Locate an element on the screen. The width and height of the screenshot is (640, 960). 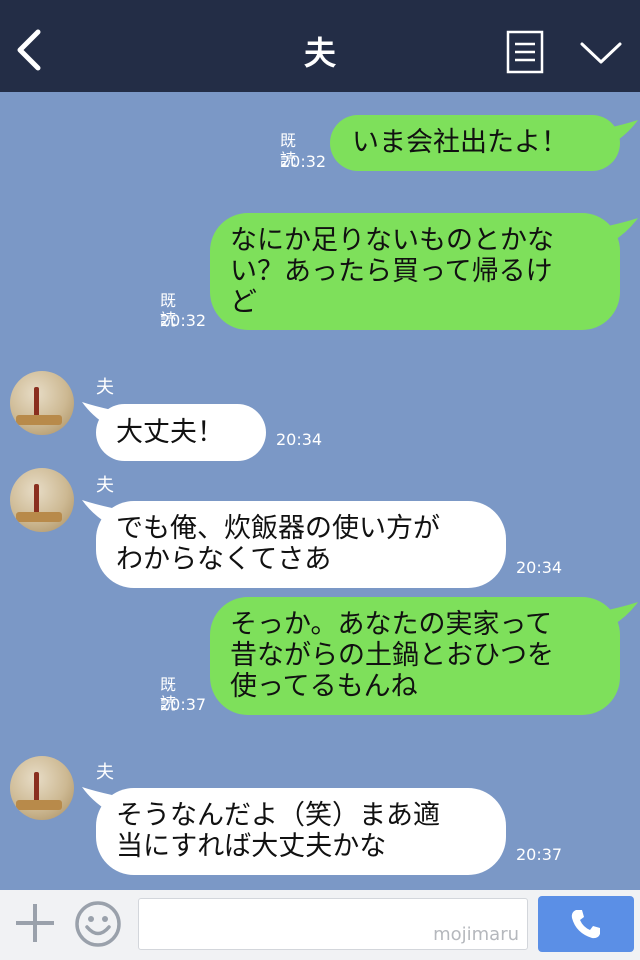
message-bubble: いま会社出たよ！ is located at coordinates (475, 143).